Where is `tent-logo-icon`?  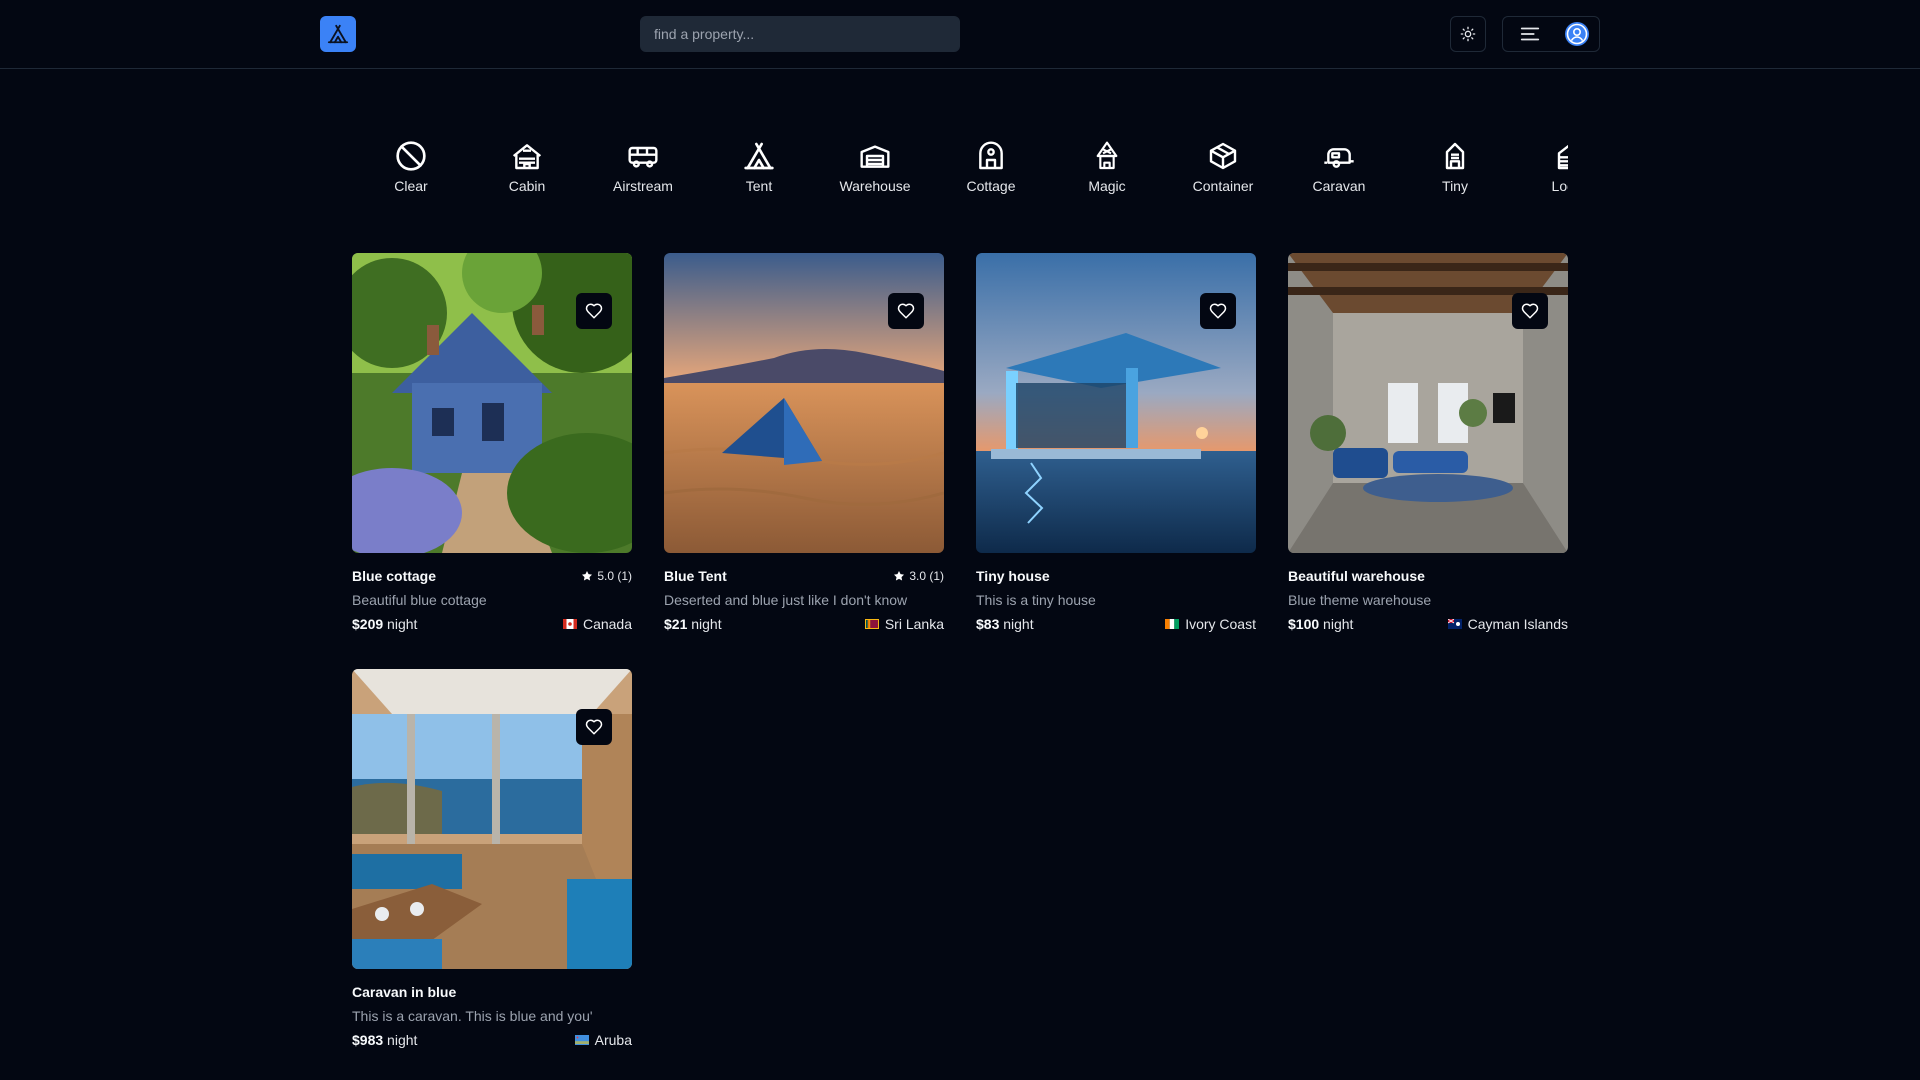
tent-logo-icon is located at coordinates (338, 34).